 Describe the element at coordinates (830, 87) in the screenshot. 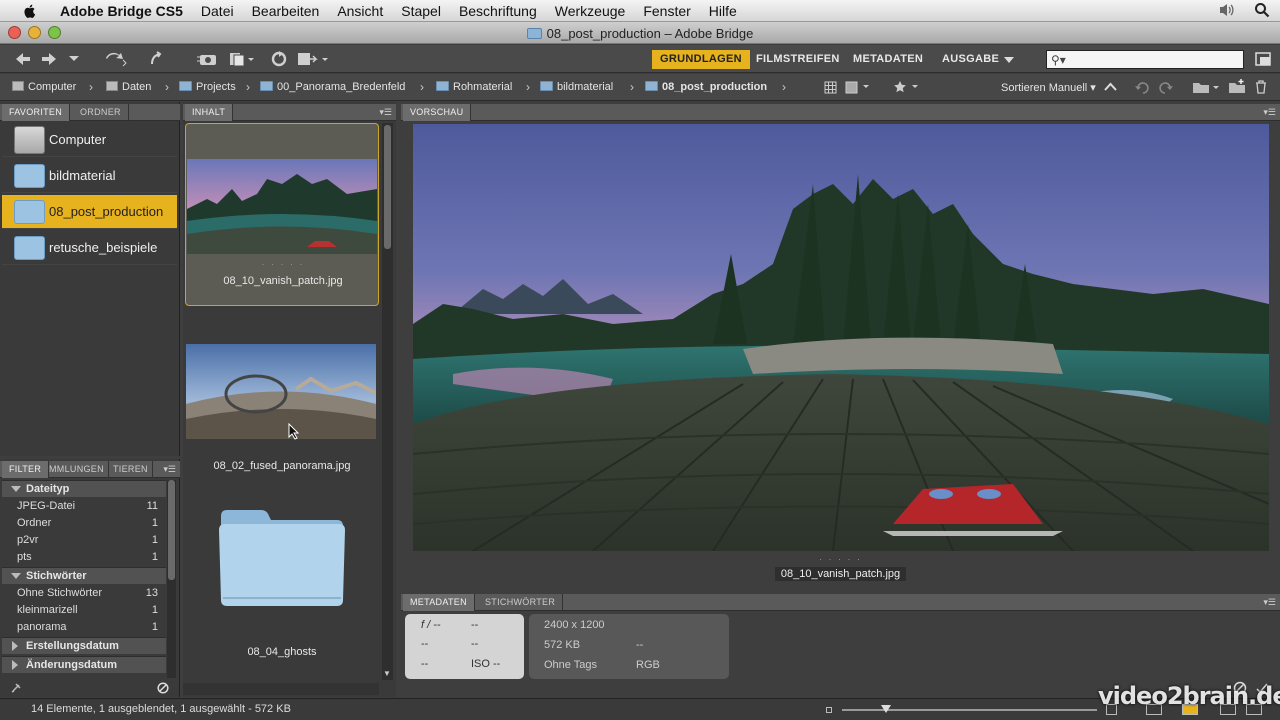

I see `quality-grid-icon` at that location.